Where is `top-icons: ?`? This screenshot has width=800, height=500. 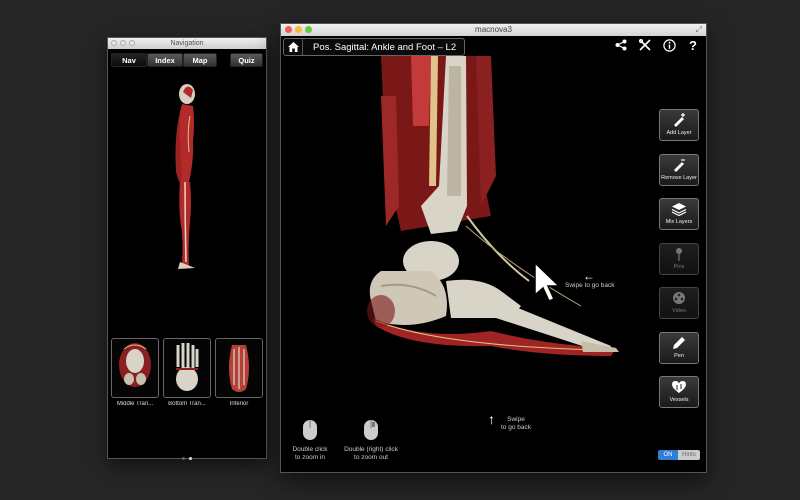
top-icons: ? is located at coordinates (657, 45).